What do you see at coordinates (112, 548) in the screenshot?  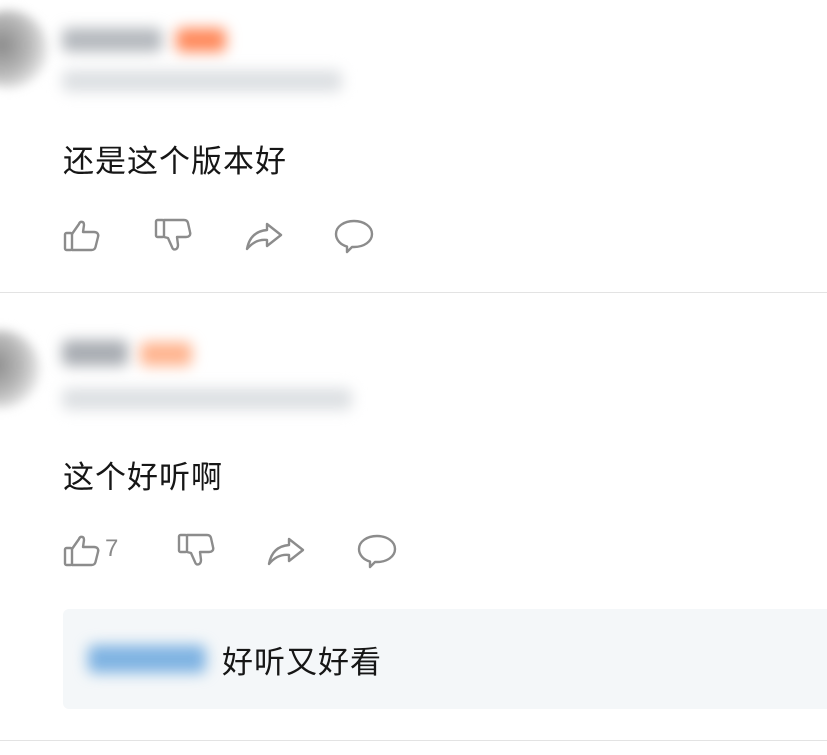 I see `like-count: 7` at bounding box center [112, 548].